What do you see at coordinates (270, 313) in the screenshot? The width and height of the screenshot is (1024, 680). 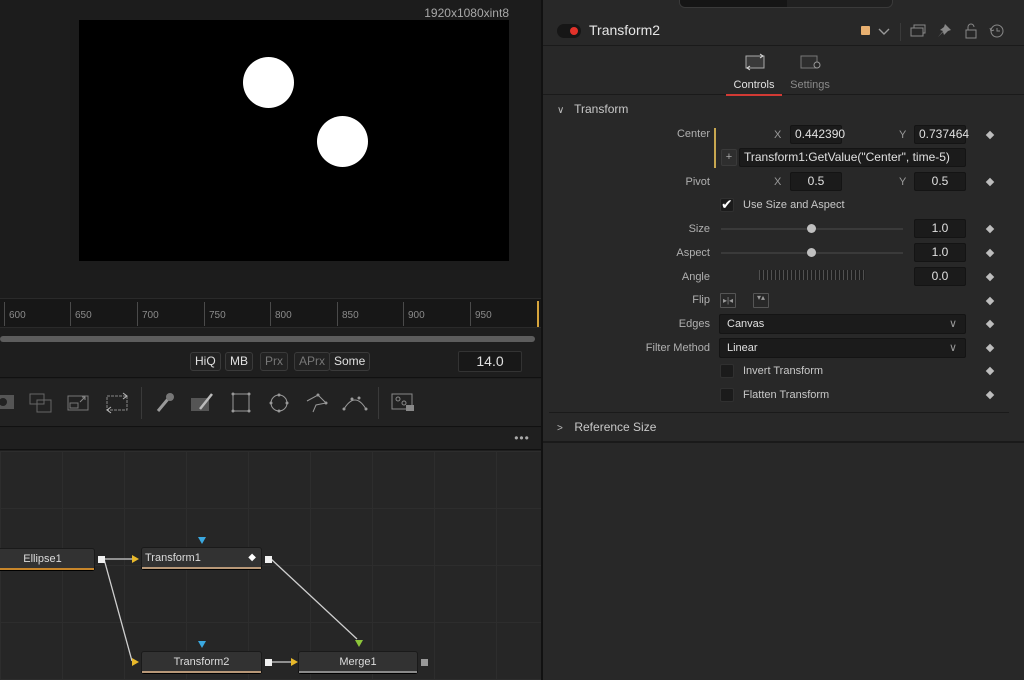 I see `timeline-ruler: 600 650 700 750 800 850 900 950` at bounding box center [270, 313].